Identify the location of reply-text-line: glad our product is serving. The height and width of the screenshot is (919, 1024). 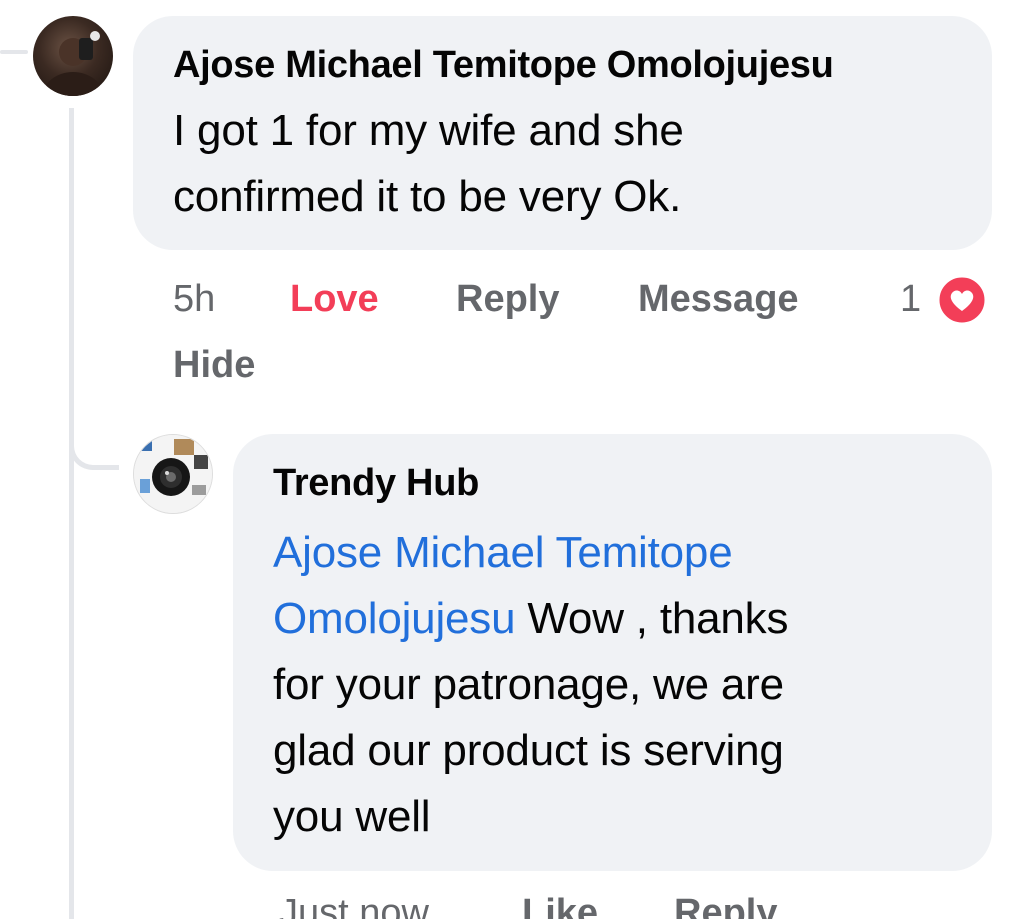
(528, 750).